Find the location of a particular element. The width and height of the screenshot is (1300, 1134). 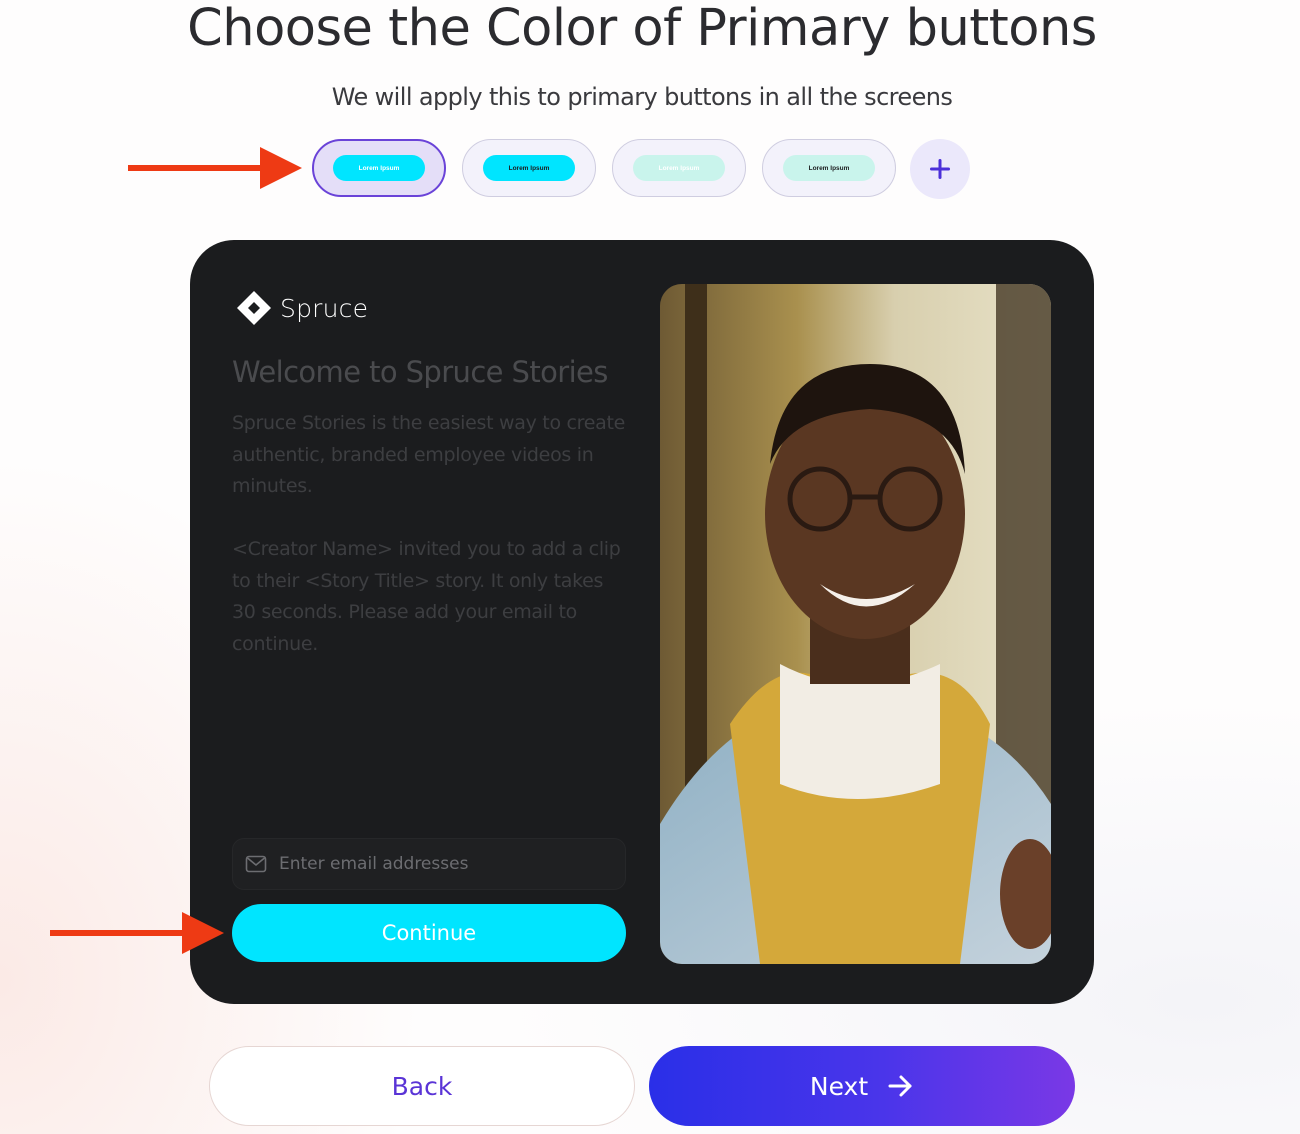

arrow-right-icon is located at coordinates (900, 1086).